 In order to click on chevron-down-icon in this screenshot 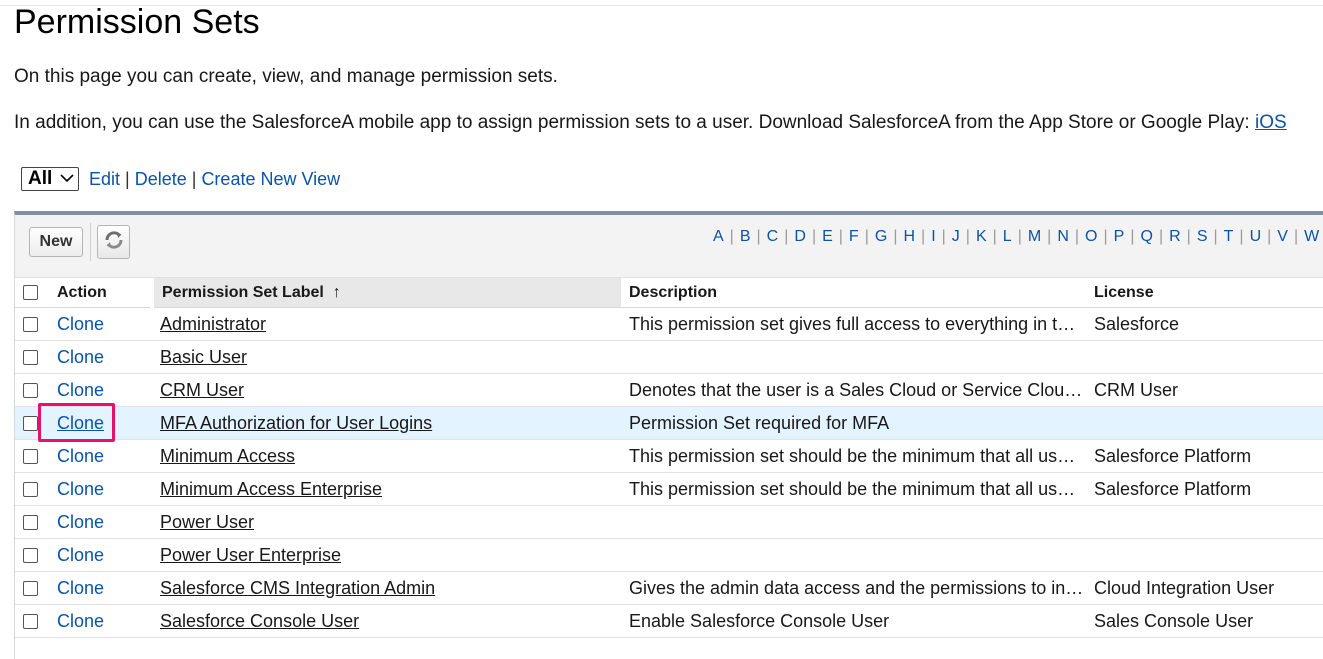, I will do `click(67, 179)`.